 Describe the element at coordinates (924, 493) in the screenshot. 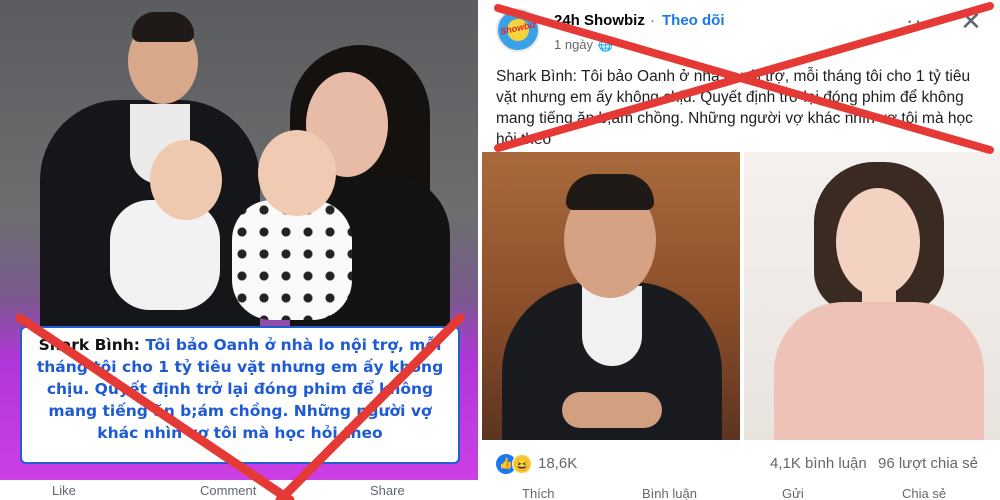

I see `share-button: Chia sẻ` at that location.